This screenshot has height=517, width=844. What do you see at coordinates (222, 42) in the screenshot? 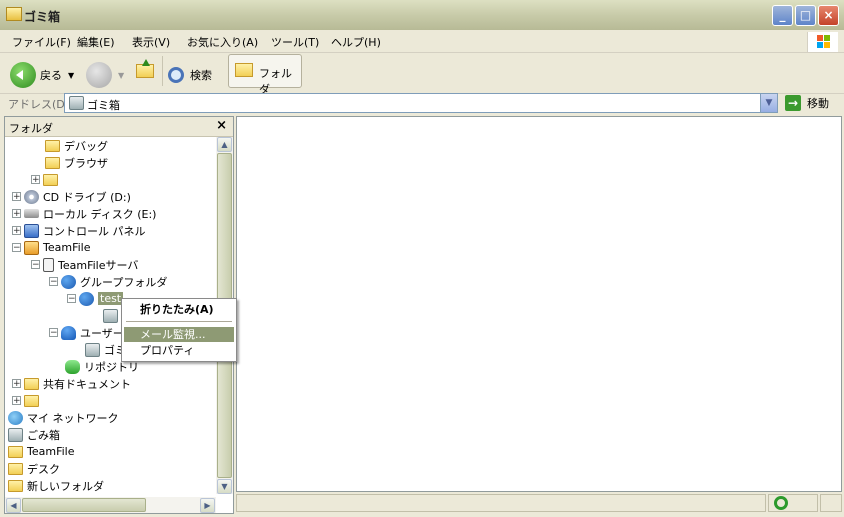
I see `menu-favorites: お気に入り(A)` at bounding box center [222, 42].